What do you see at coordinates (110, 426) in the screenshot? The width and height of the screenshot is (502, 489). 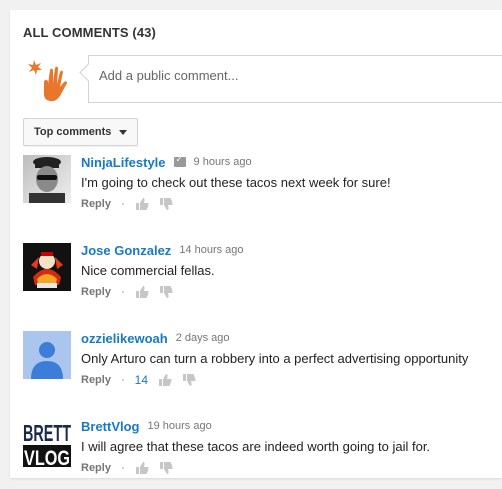 I see `comment-author: BrettVlog` at bounding box center [110, 426].